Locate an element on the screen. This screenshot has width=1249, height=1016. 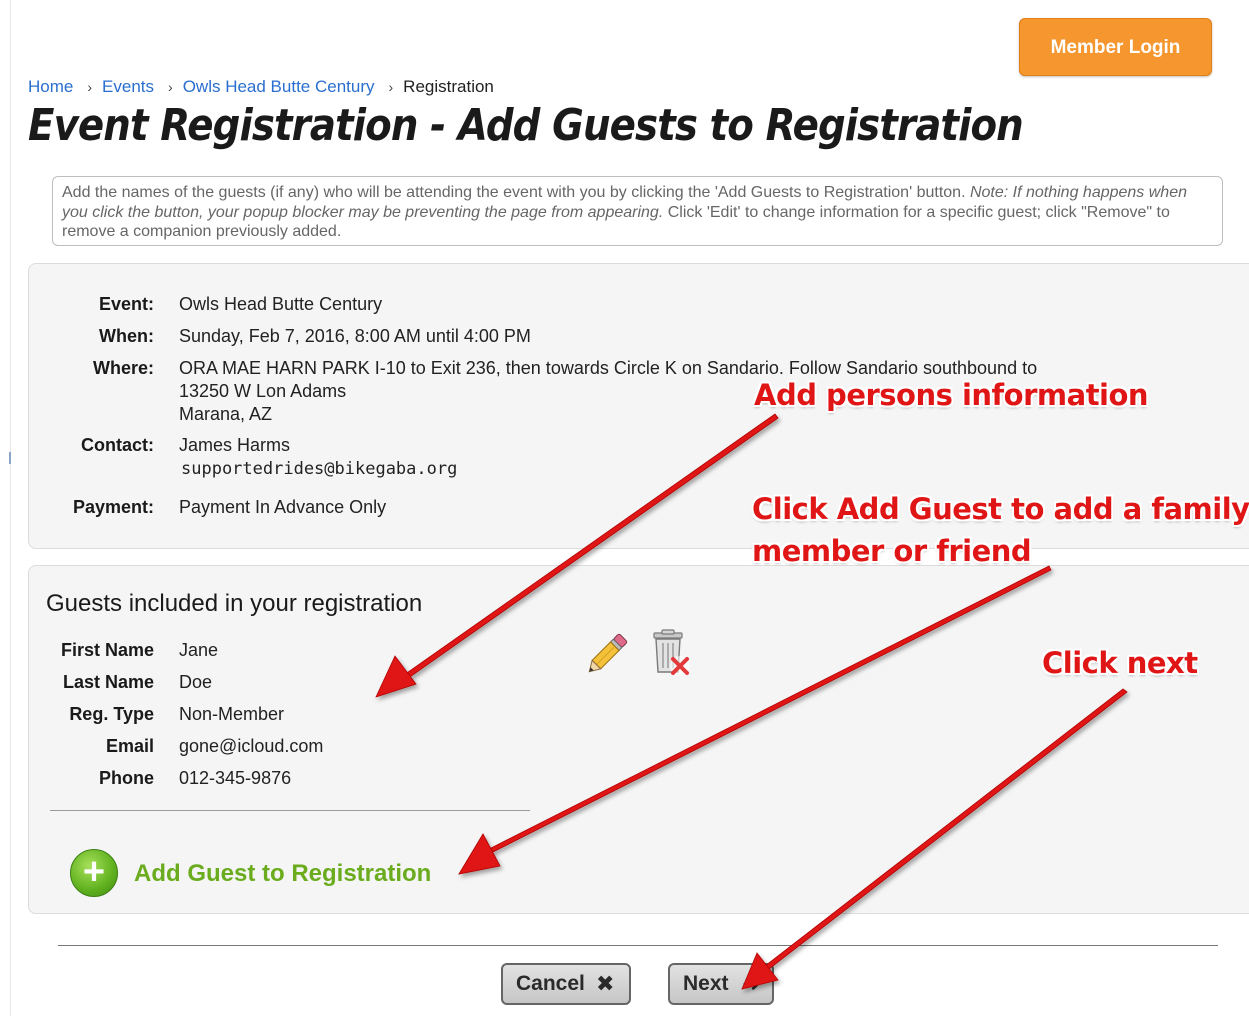
left-marker is located at coordinates (10, 458).